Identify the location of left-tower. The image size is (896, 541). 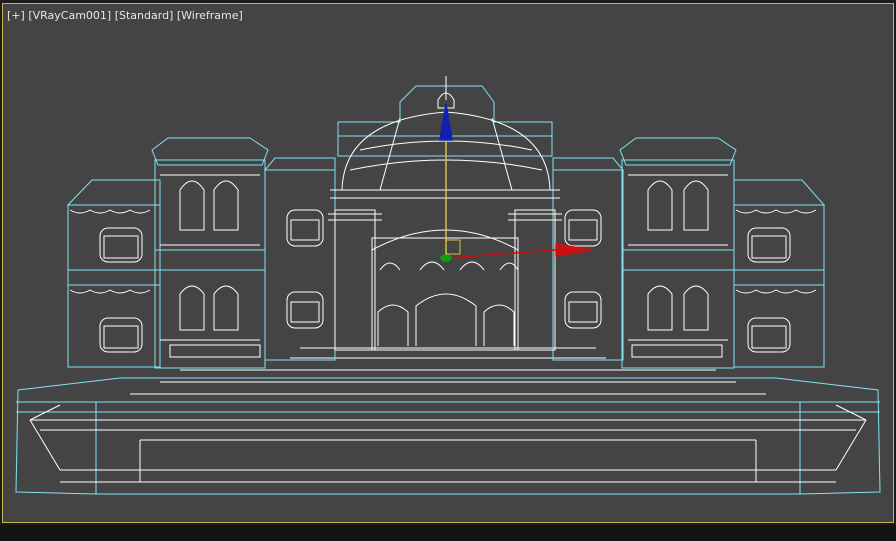
(210, 253).